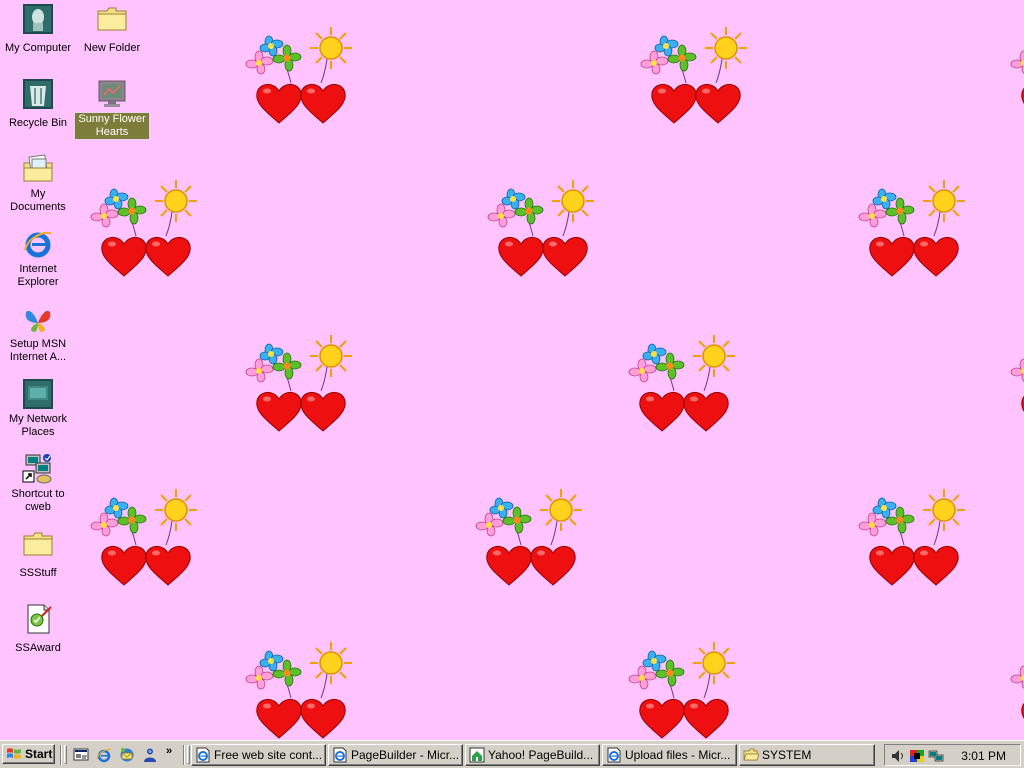  I want to click on desktop-icon-ssaward: SSAward, so click(38, 629).